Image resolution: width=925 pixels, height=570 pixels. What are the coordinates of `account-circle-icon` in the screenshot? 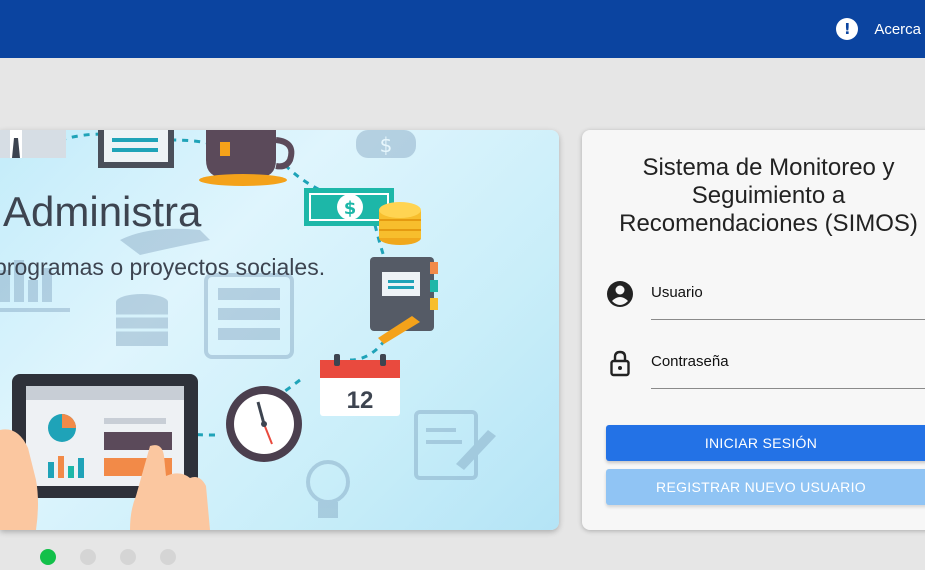 It's located at (620, 294).